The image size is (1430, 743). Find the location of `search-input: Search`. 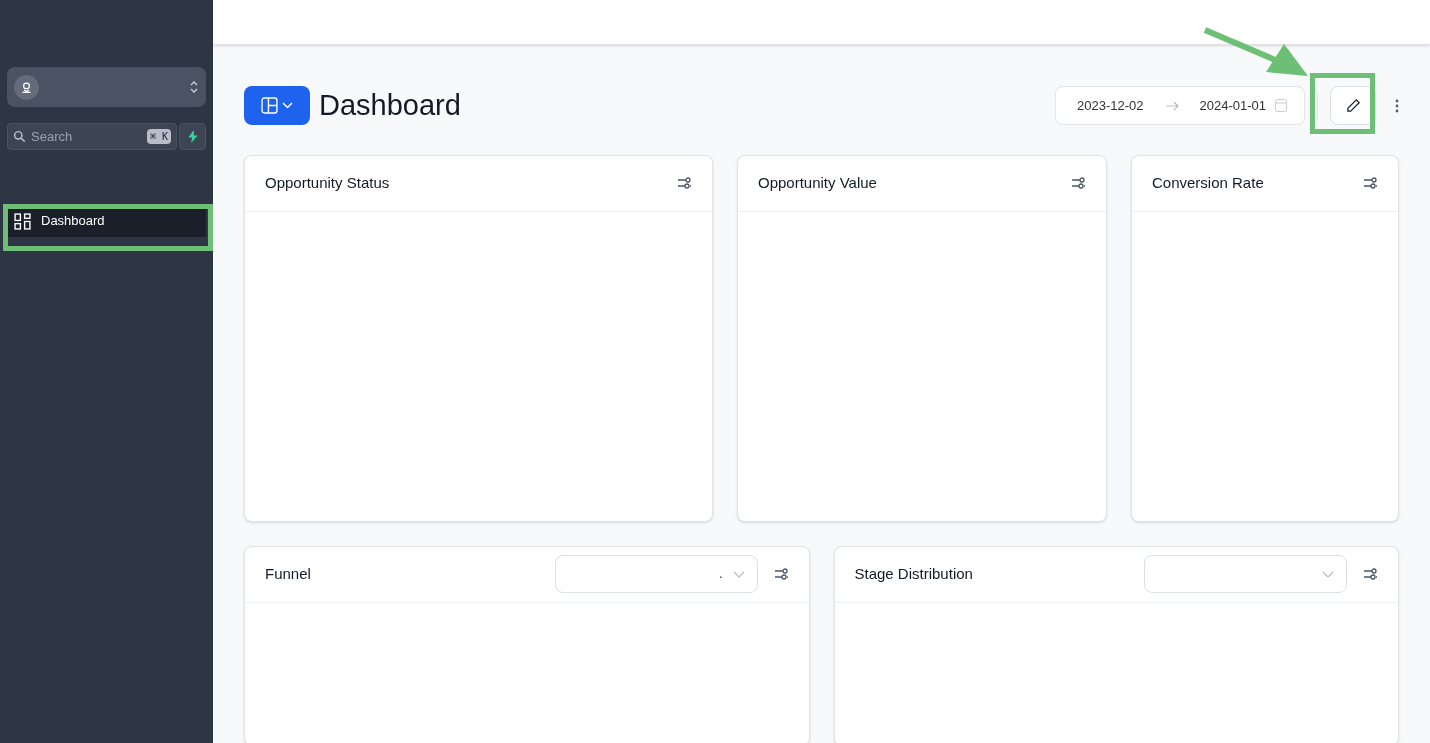

search-input: Search is located at coordinates (86, 136).